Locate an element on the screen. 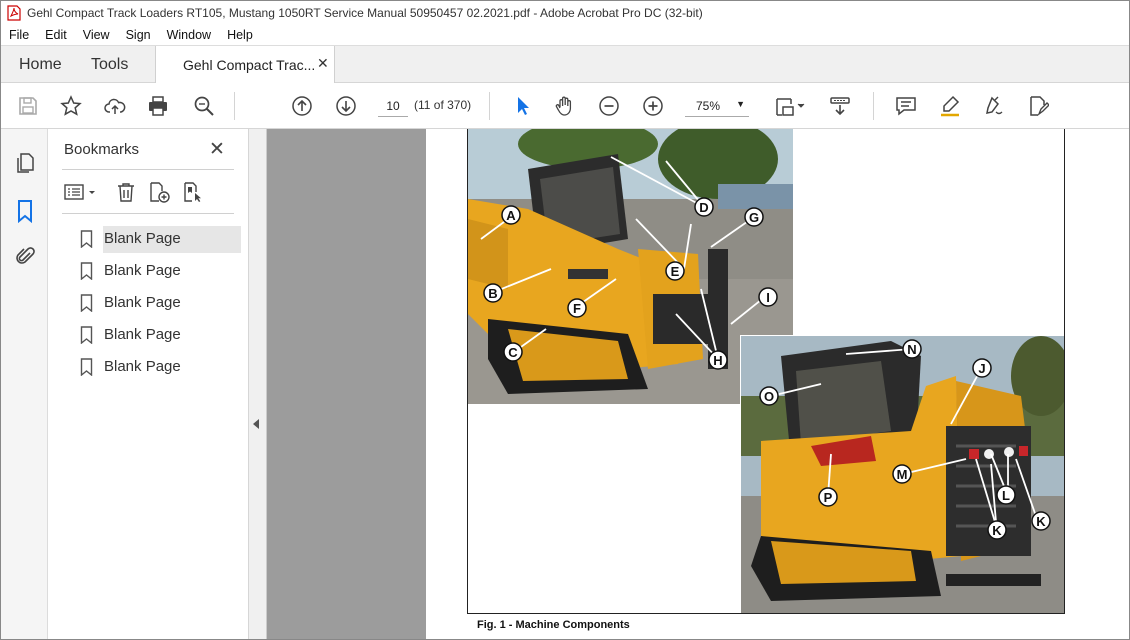  sign-pen-icon is located at coordinates (994, 106).